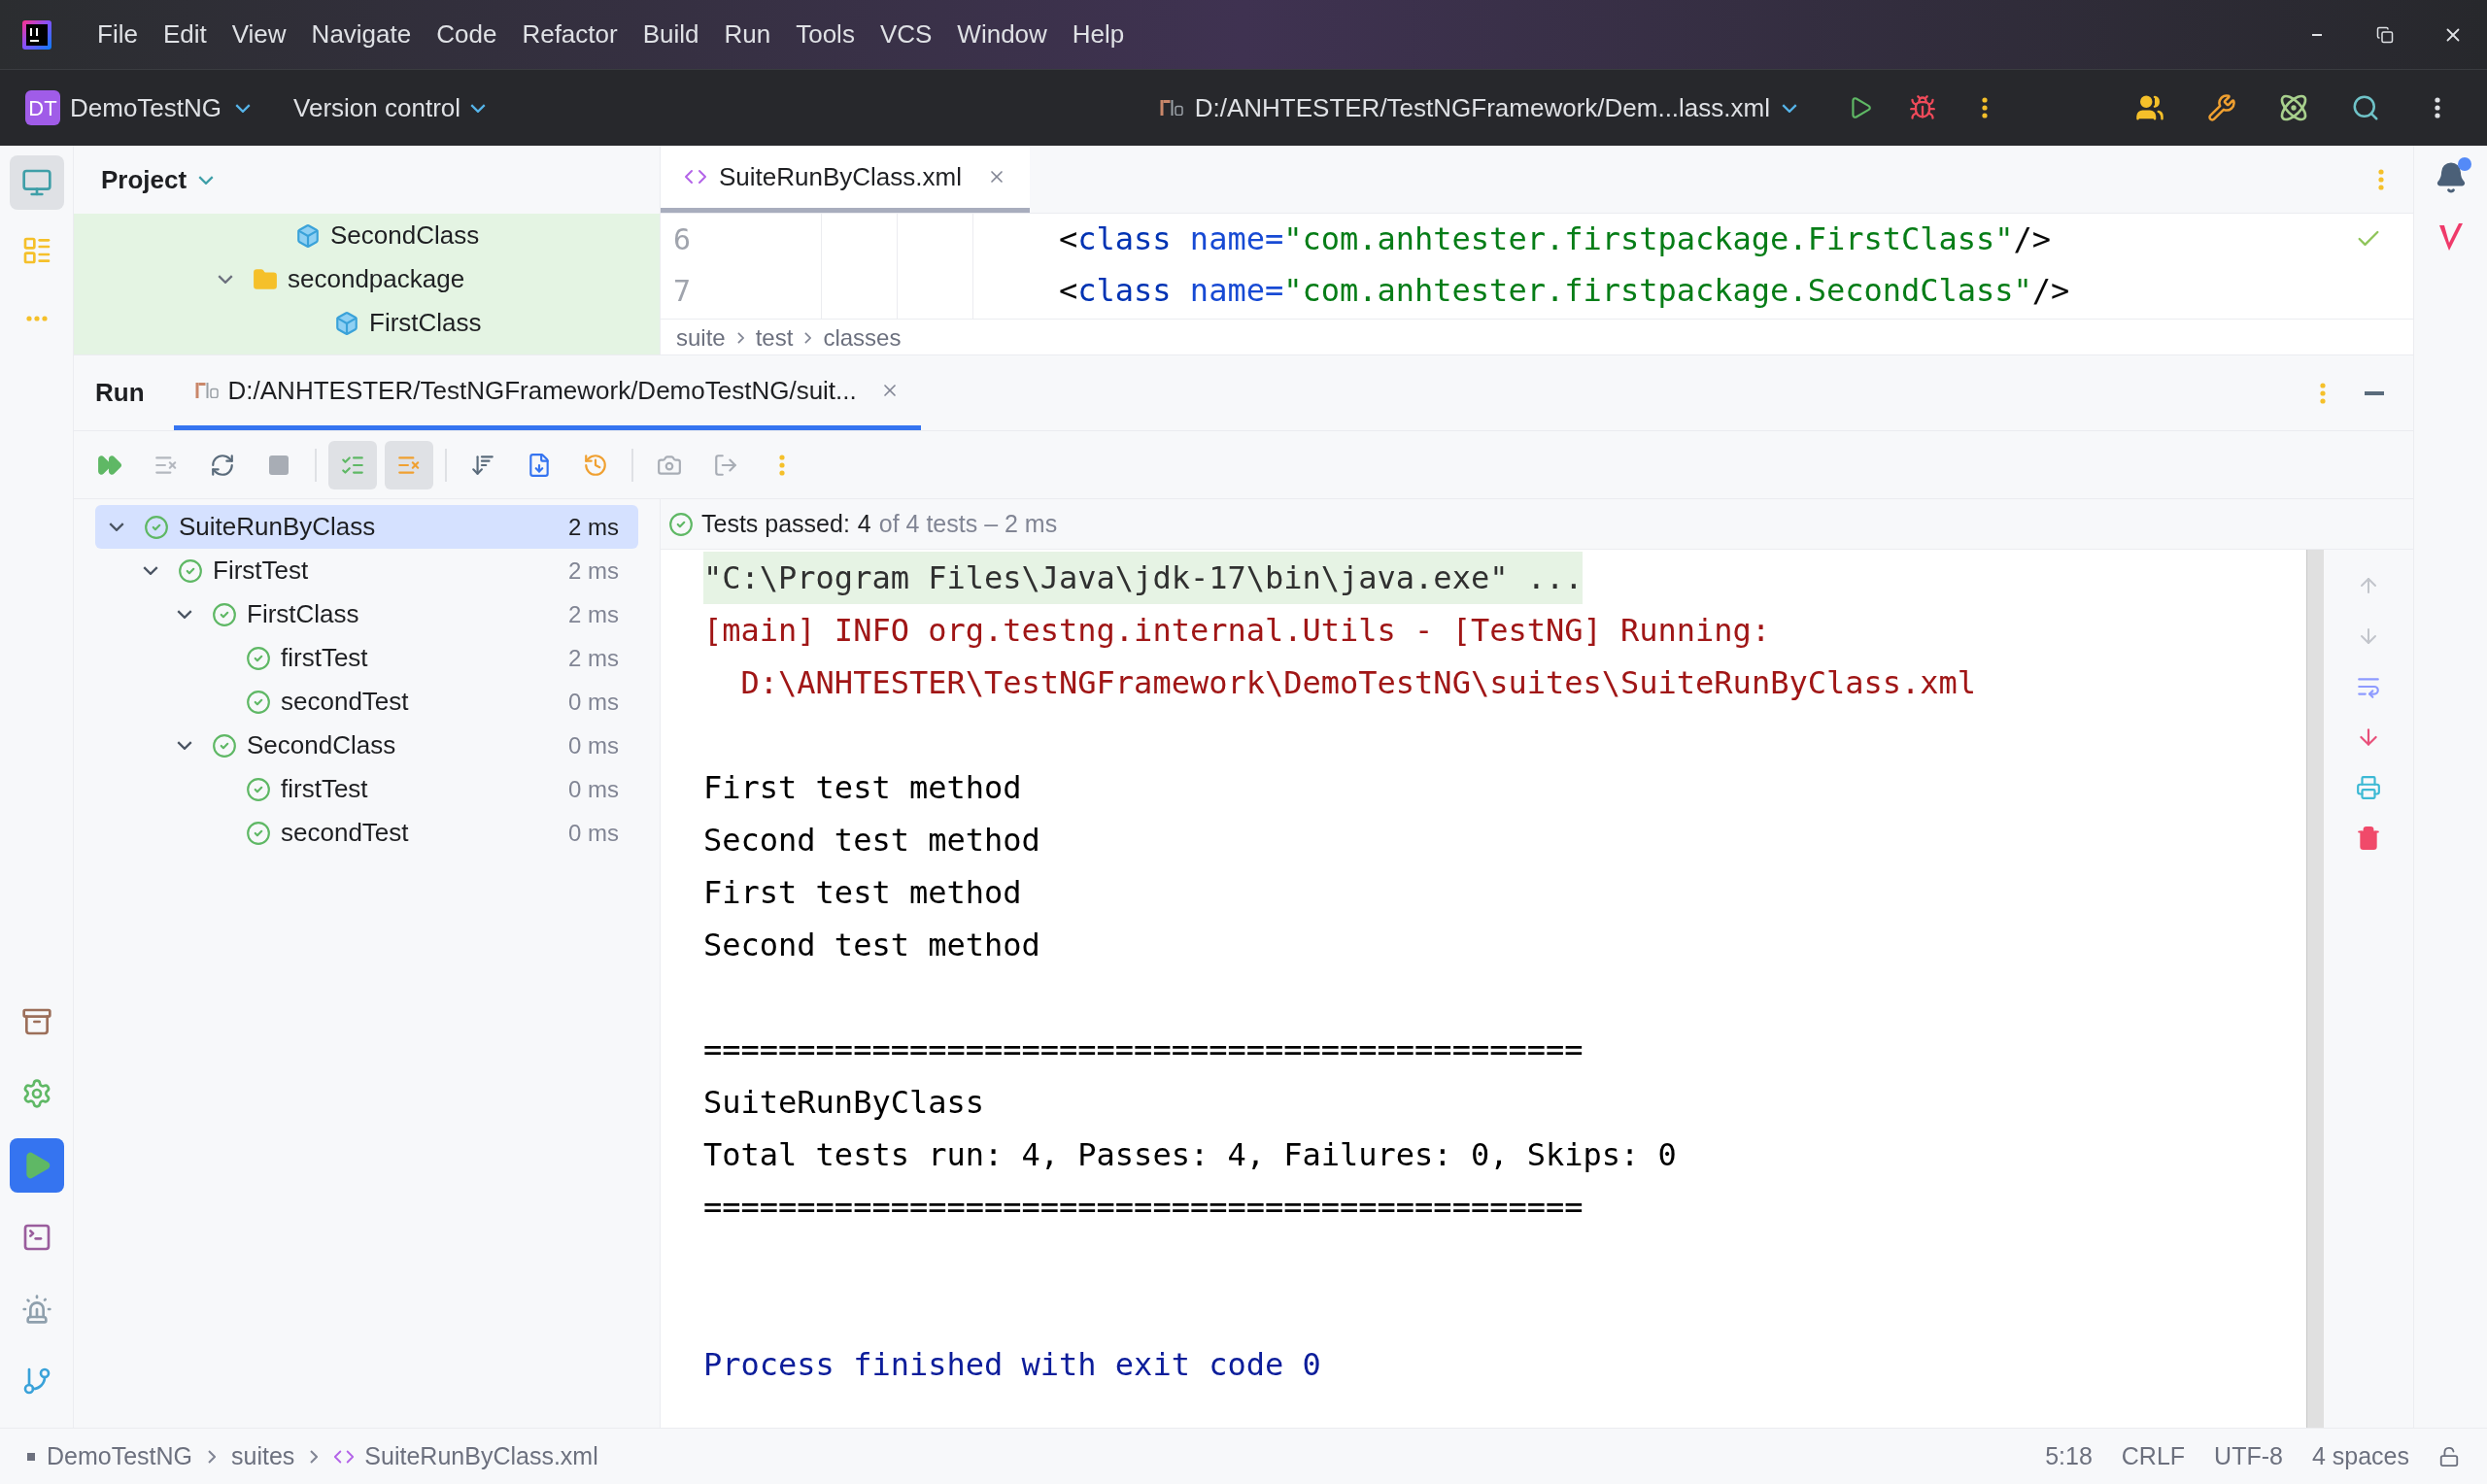 This screenshot has width=2487, height=1484. Describe the element at coordinates (117, 34) in the screenshot. I see `menu-item: File` at that location.